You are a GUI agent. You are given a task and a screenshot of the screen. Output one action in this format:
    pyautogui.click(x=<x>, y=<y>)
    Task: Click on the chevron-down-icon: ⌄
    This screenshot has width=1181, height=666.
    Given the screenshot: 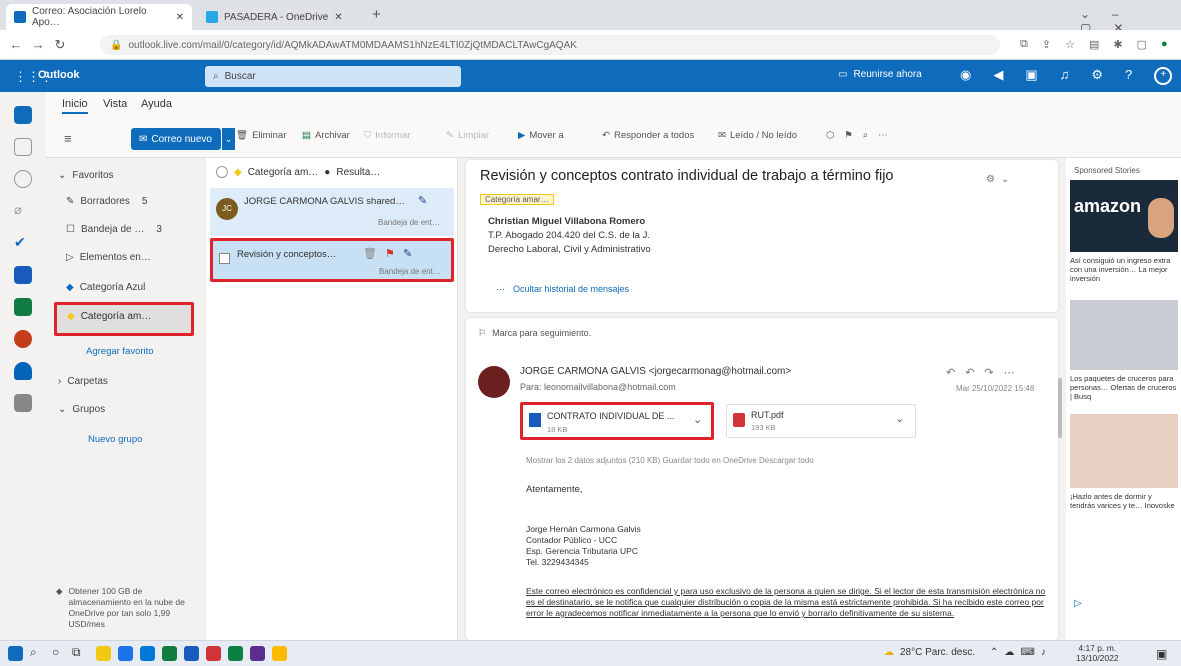 What is the action you would take?
    pyautogui.click(x=899, y=418)
    